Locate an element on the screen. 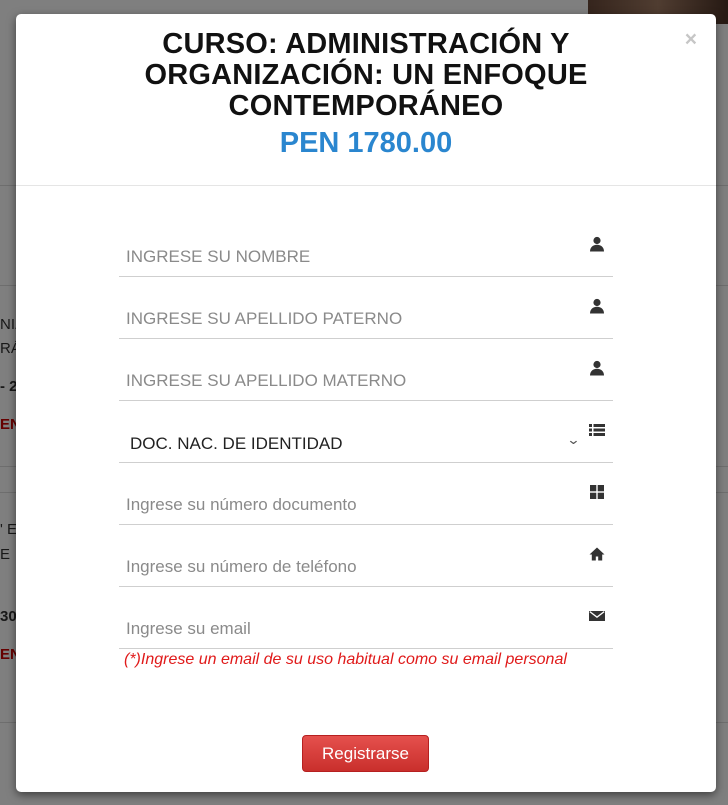 This screenshot has height=805, width=728. nombre-field-group is located at coordinates (366, 250).